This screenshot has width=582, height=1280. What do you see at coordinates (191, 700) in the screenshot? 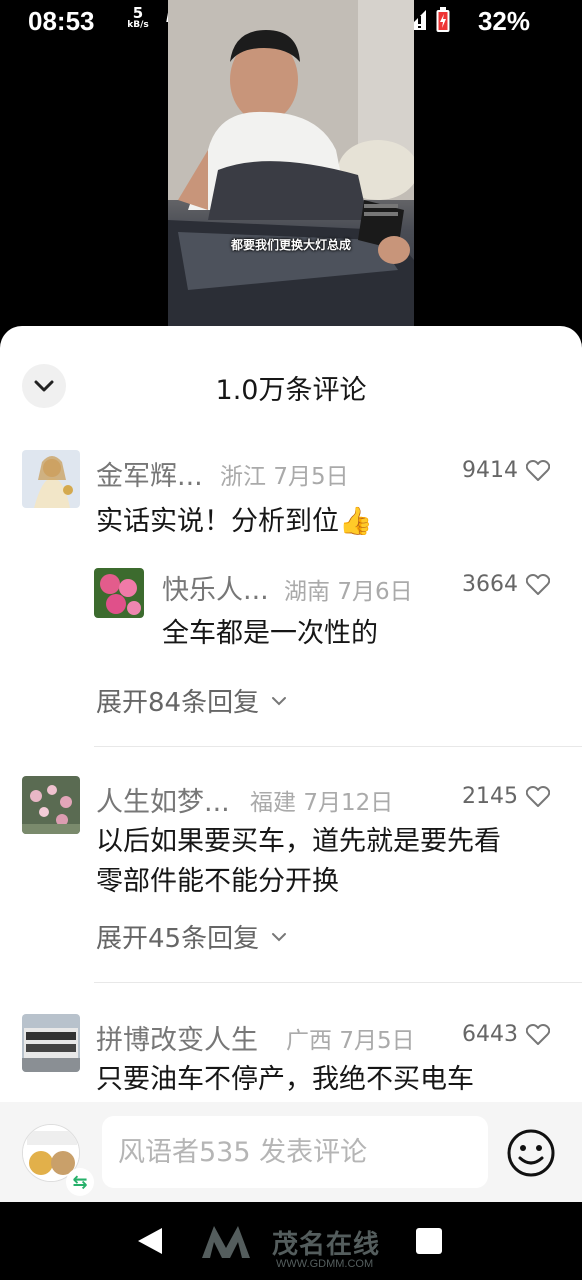
I see `expand-replies-button: 展开84条回复` at bounding box center [191, 700].